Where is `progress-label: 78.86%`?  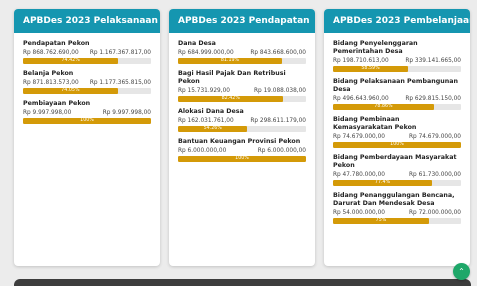
progress-label: 78.86% is located at coordinates (383, 106).